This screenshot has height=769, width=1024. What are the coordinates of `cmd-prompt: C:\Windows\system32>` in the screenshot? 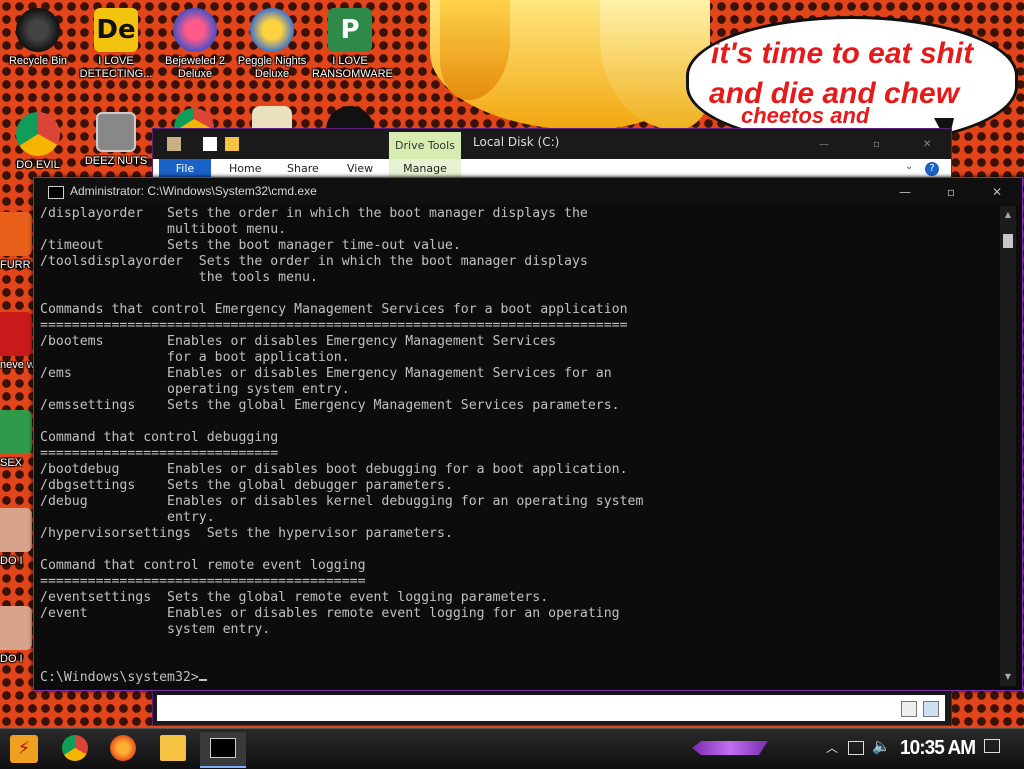 It's located at (119, 677).